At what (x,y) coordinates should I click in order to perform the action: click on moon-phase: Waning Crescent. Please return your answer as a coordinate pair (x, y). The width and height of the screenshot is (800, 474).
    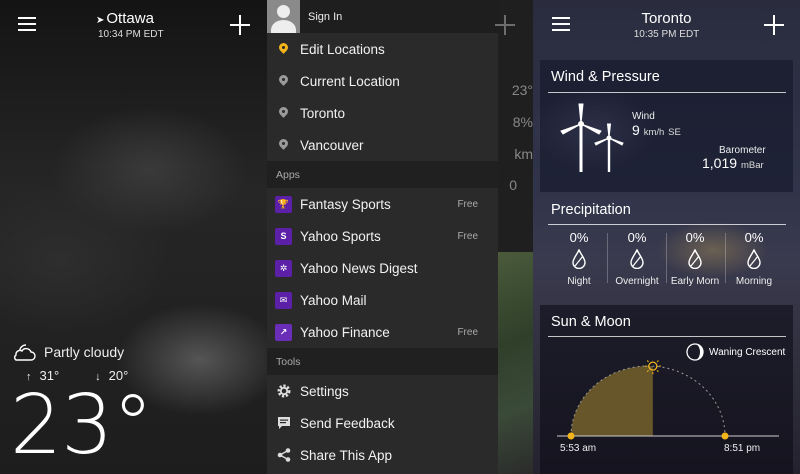
    Looking at the image, I should click on (735, 352).